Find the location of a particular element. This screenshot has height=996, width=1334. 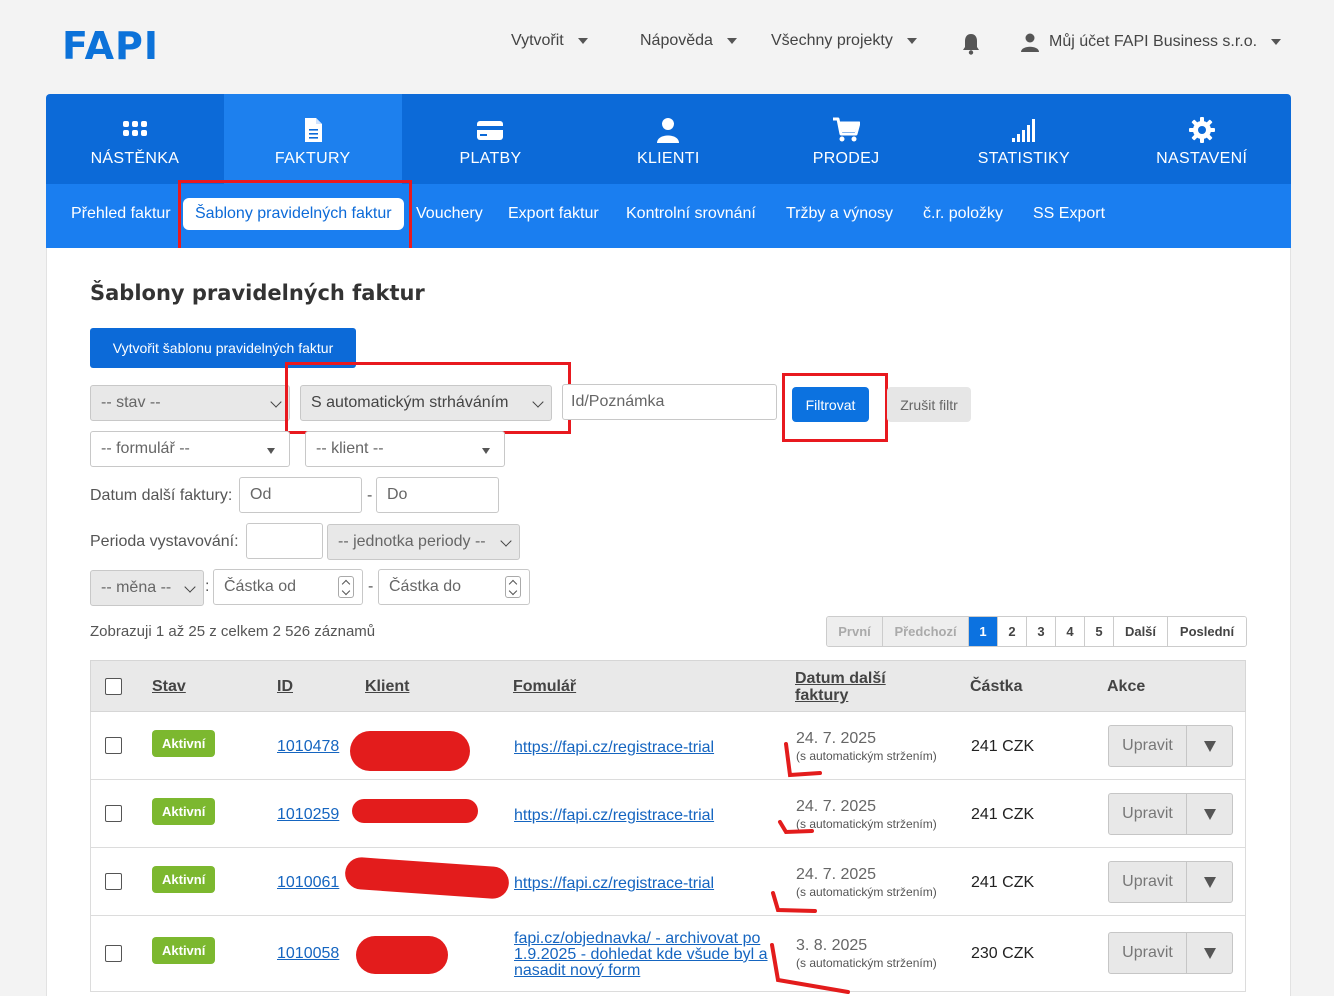

pagination-page-3: 3 is located at coordinates (1041, 631).